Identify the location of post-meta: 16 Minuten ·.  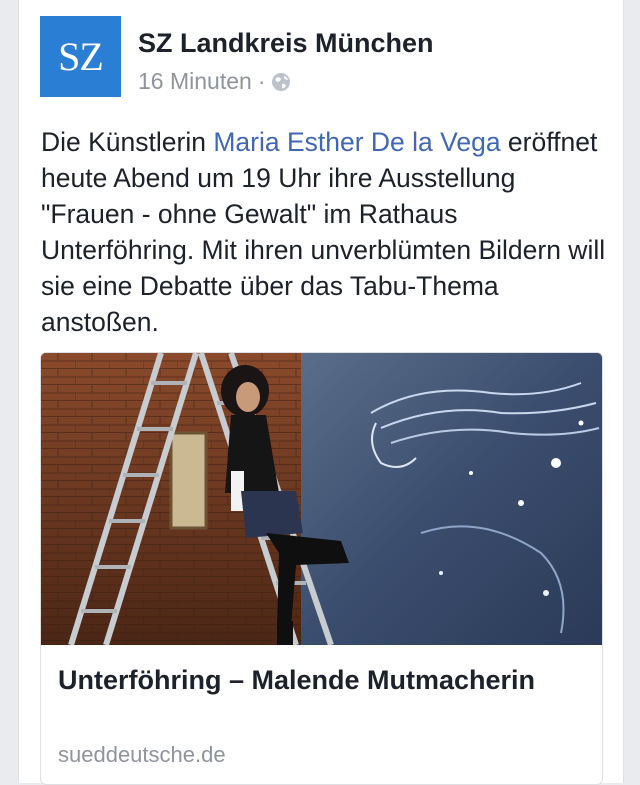
(214, 81).